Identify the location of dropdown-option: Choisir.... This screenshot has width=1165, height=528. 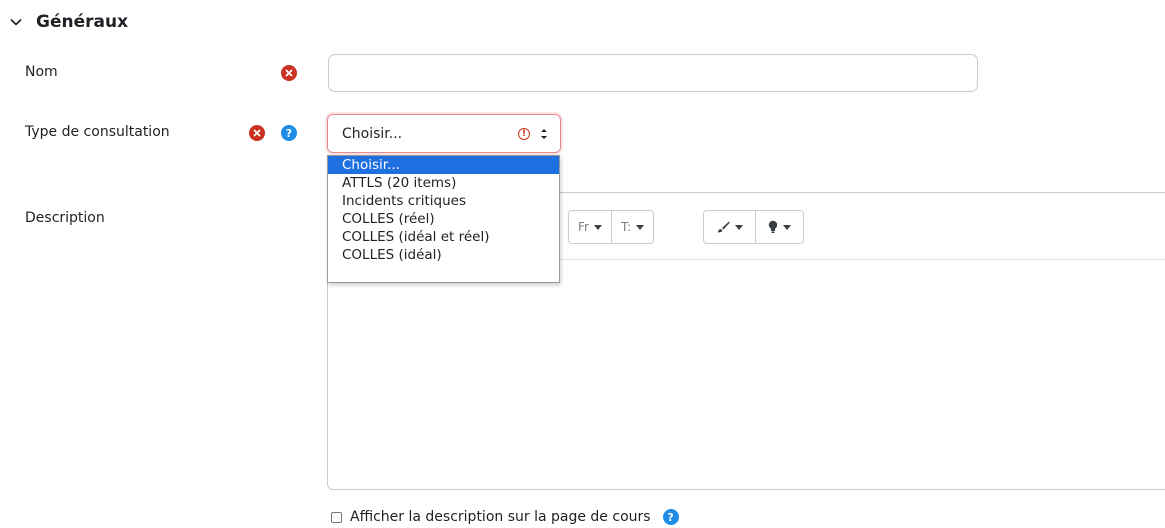
(443, 165).